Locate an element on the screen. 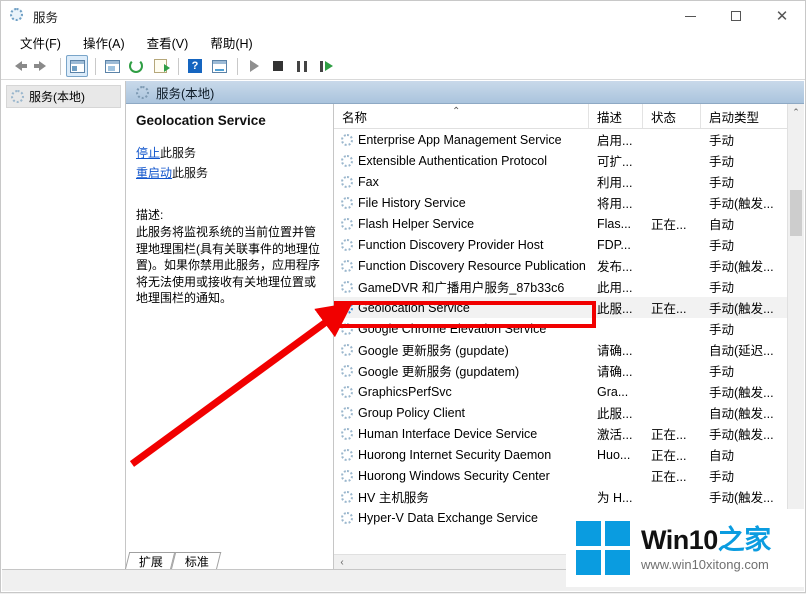  menu-file: 文件(F) is located at coordinates (40, 42).